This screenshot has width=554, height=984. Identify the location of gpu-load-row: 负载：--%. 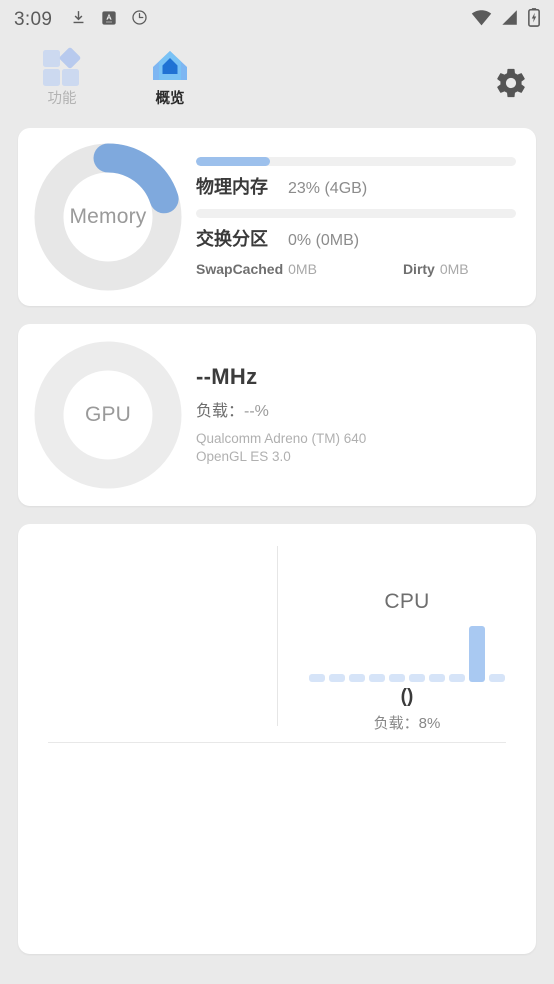
(358, 409).